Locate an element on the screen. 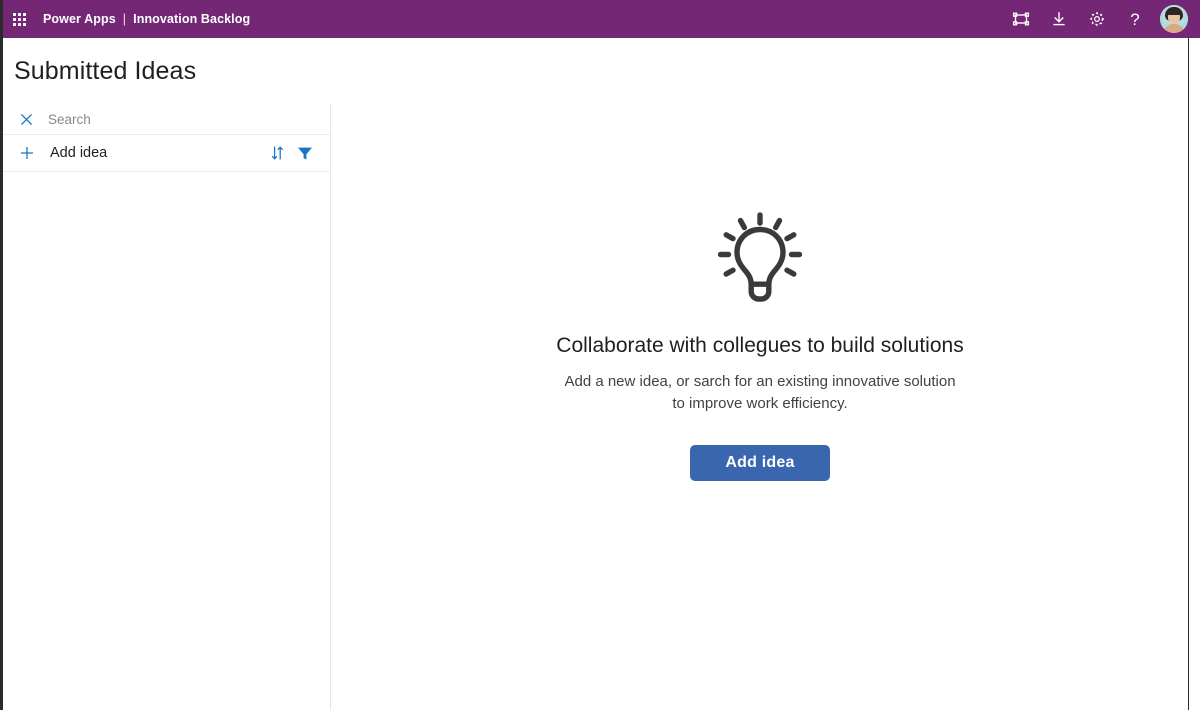 The image size is (1200, 710). sort-arrows-icon is located at coordinates (277, 153).